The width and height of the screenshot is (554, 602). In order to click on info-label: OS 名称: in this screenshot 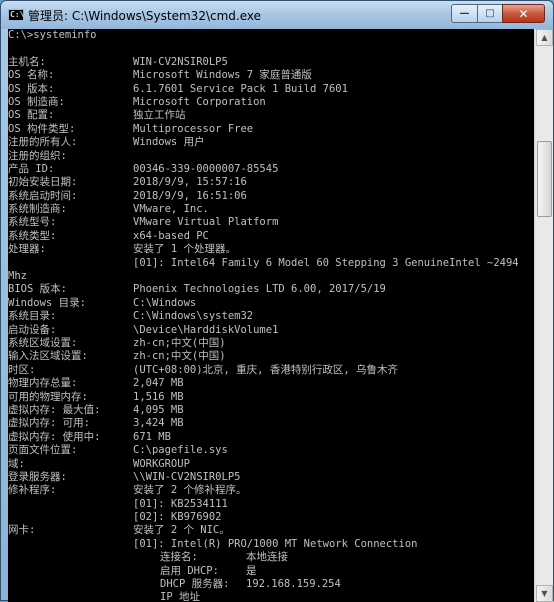, I will do `click(31, 75)`.